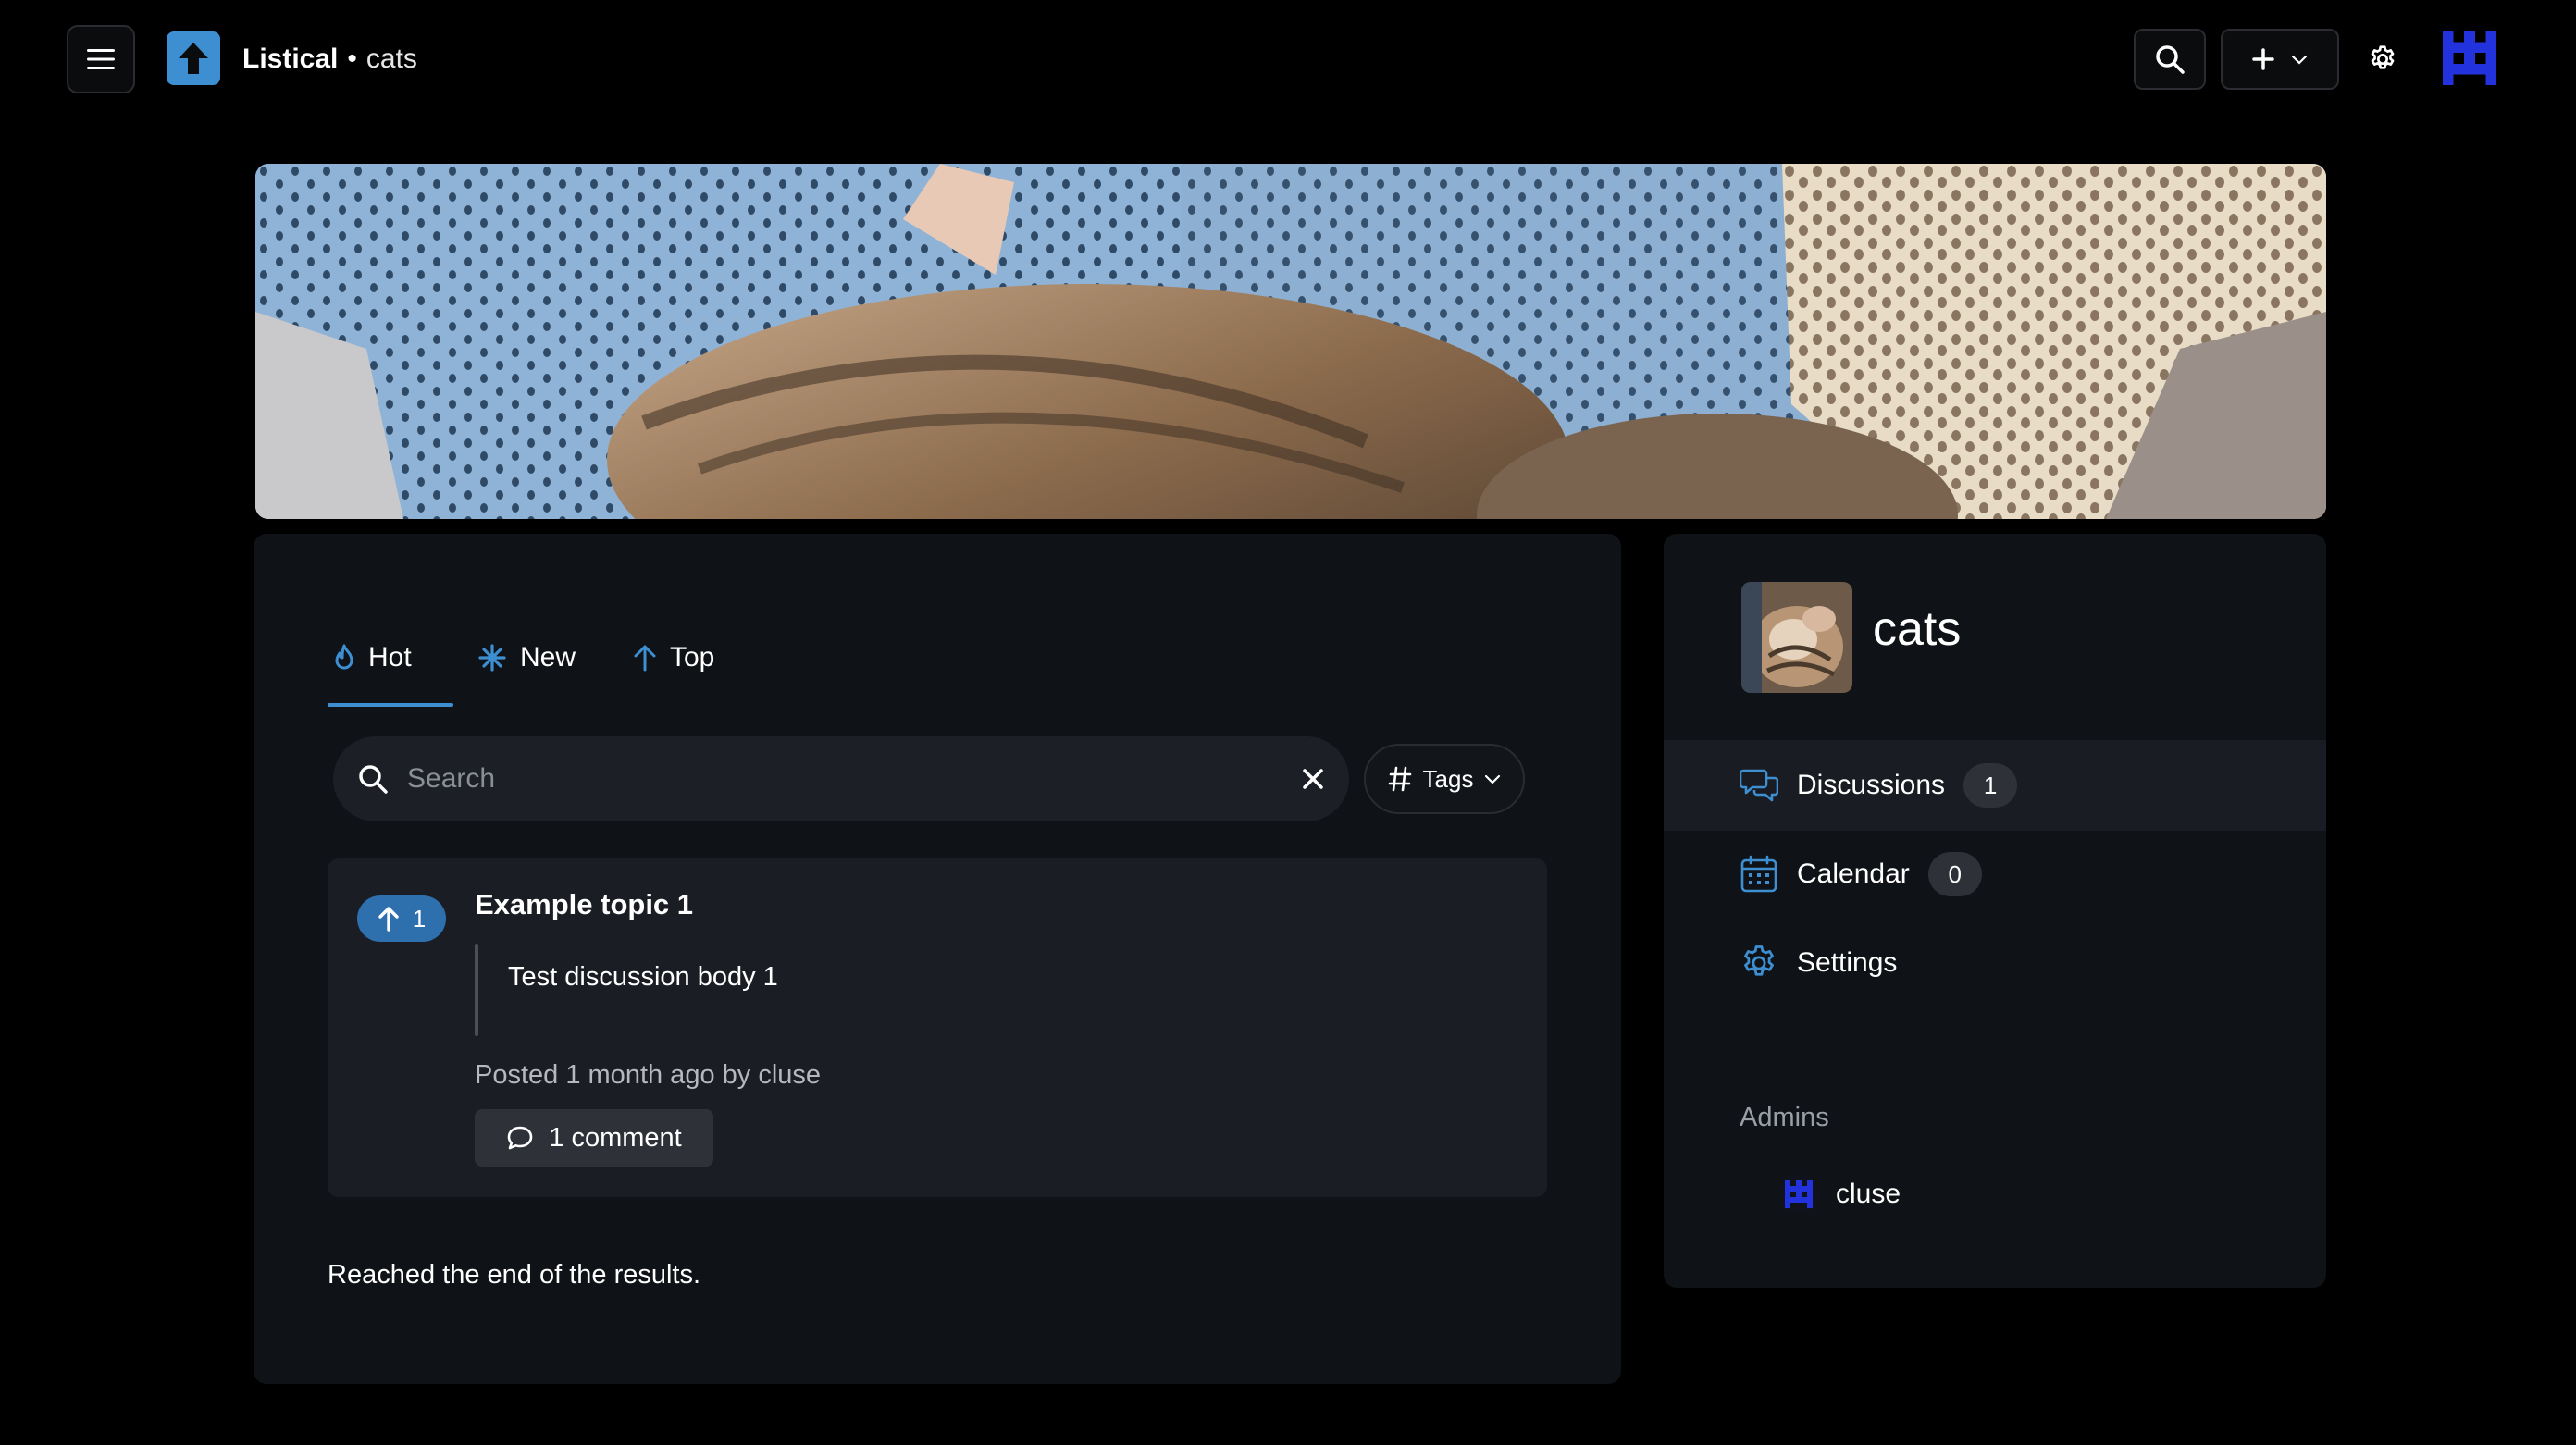 Image resolution: width=2576 pixels, height=1445 pixels. Describe the element at coordinates (344, 657) in the screenshot. I see `flame-icon` at that location.